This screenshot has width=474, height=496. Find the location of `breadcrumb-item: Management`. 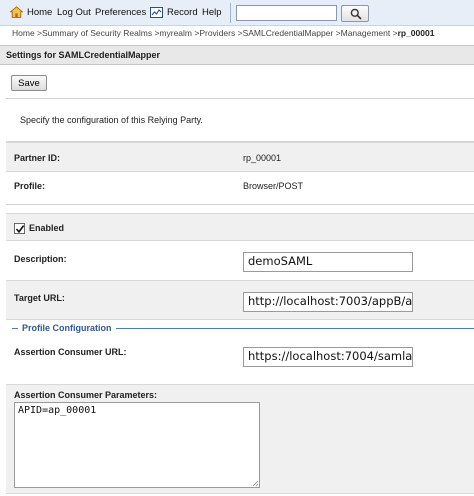

breadcrumb-item: Management is located at coordinates (366, 33).